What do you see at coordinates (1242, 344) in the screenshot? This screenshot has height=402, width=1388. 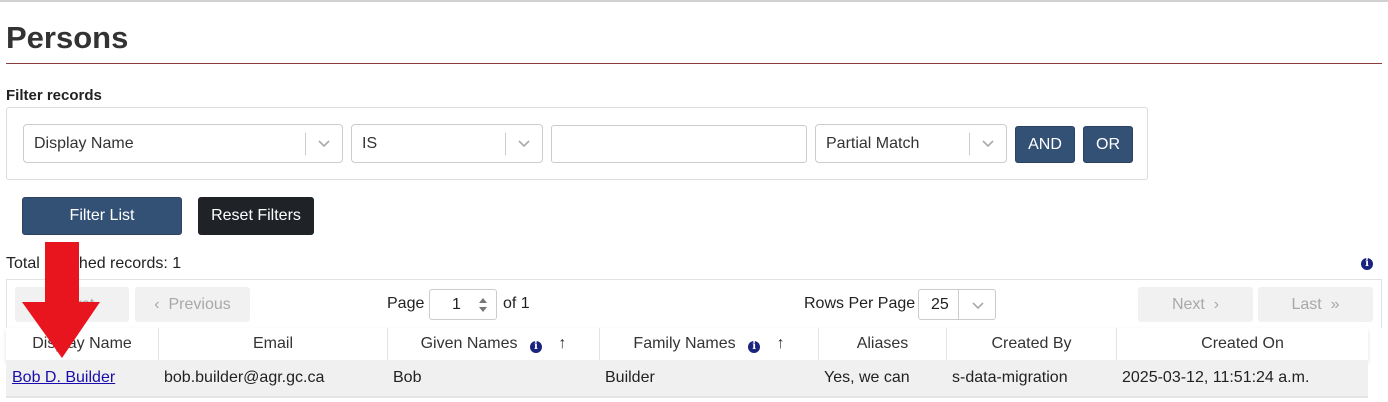 I see `column-header-created-on: Created On` at bounding box center [1242, 344].